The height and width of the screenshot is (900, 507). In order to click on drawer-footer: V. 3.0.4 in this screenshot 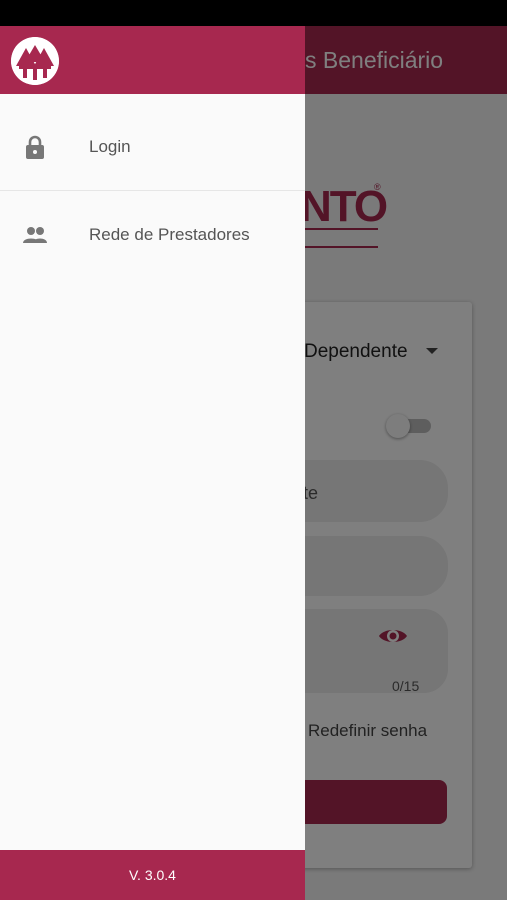, I will do `click(152, 875)`.